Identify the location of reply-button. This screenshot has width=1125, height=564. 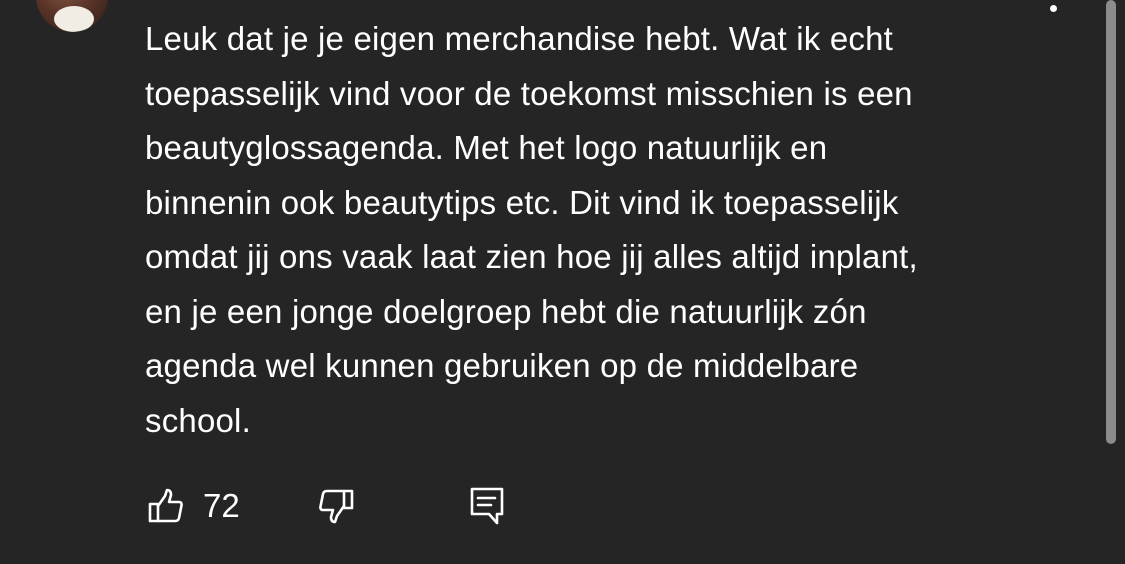
(487, 506).